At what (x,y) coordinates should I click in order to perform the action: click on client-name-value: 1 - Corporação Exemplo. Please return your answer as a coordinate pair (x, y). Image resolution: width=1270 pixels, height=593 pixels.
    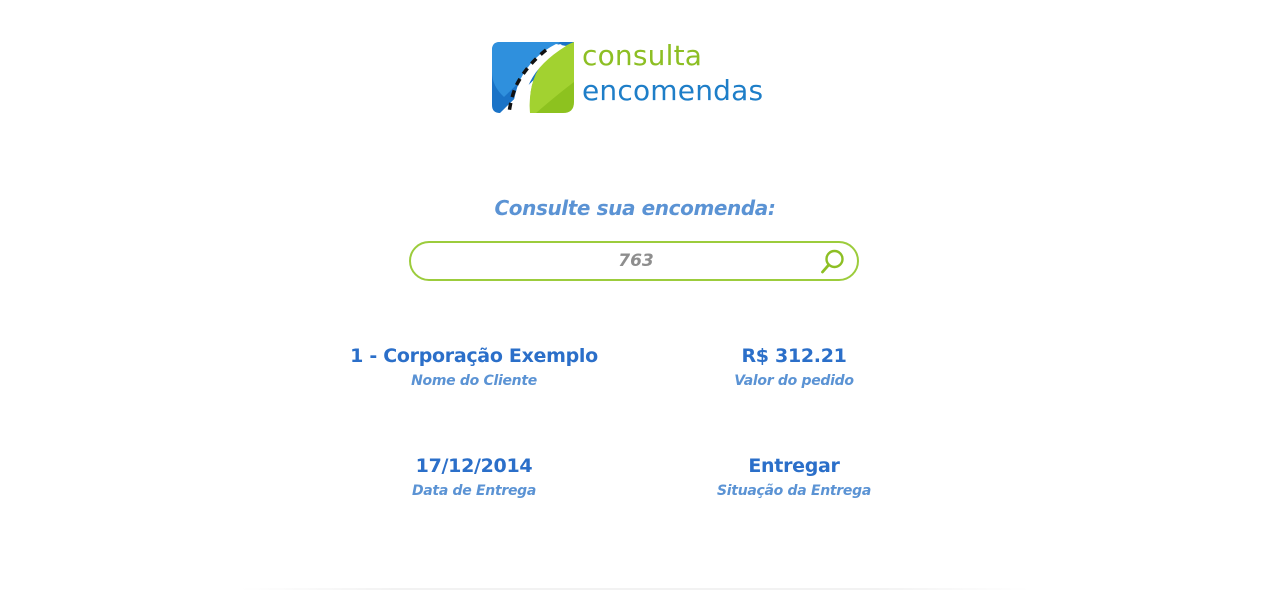
    Looking at the image, I should click on (474, 356).